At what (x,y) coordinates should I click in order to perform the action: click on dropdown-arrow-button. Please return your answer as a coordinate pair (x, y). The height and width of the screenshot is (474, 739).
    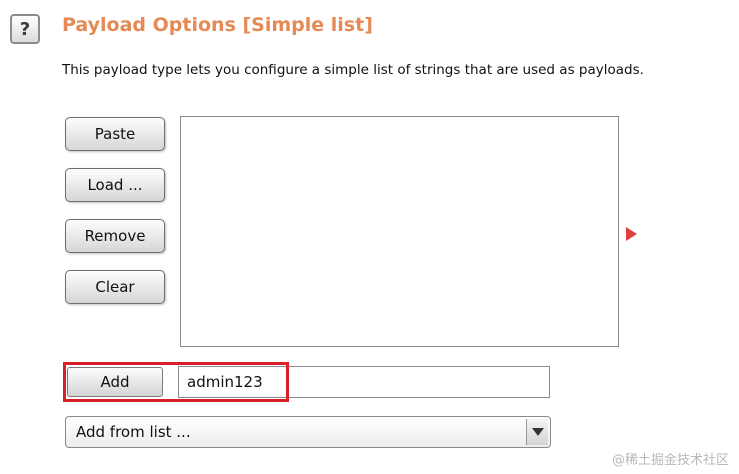
    Looking at the image, I should click on (537, 432).